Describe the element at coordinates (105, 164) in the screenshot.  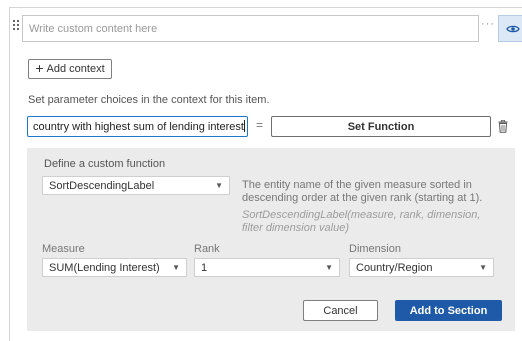
I see `custom-function-title: Define a custom function` at that location.